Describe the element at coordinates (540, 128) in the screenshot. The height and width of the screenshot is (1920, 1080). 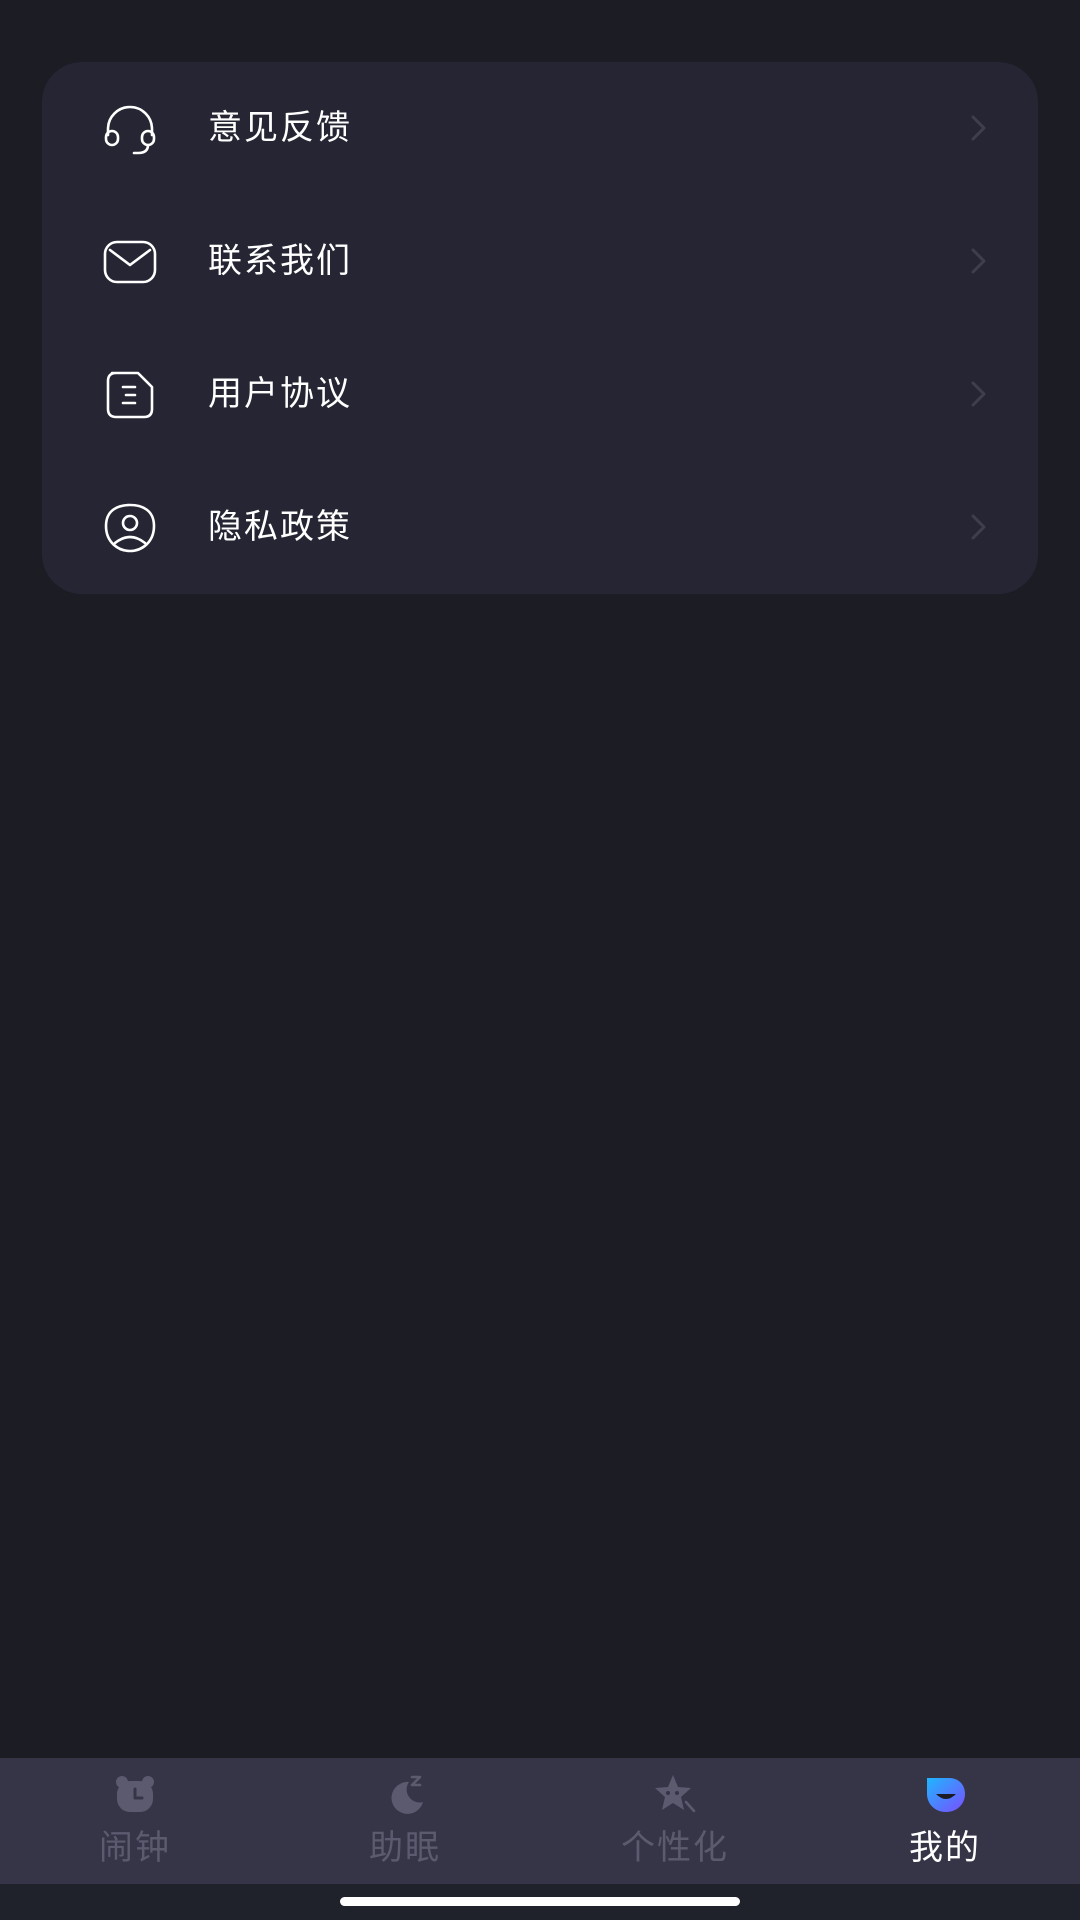
I see `menu-item-feedback: 意见反馈` at that location.